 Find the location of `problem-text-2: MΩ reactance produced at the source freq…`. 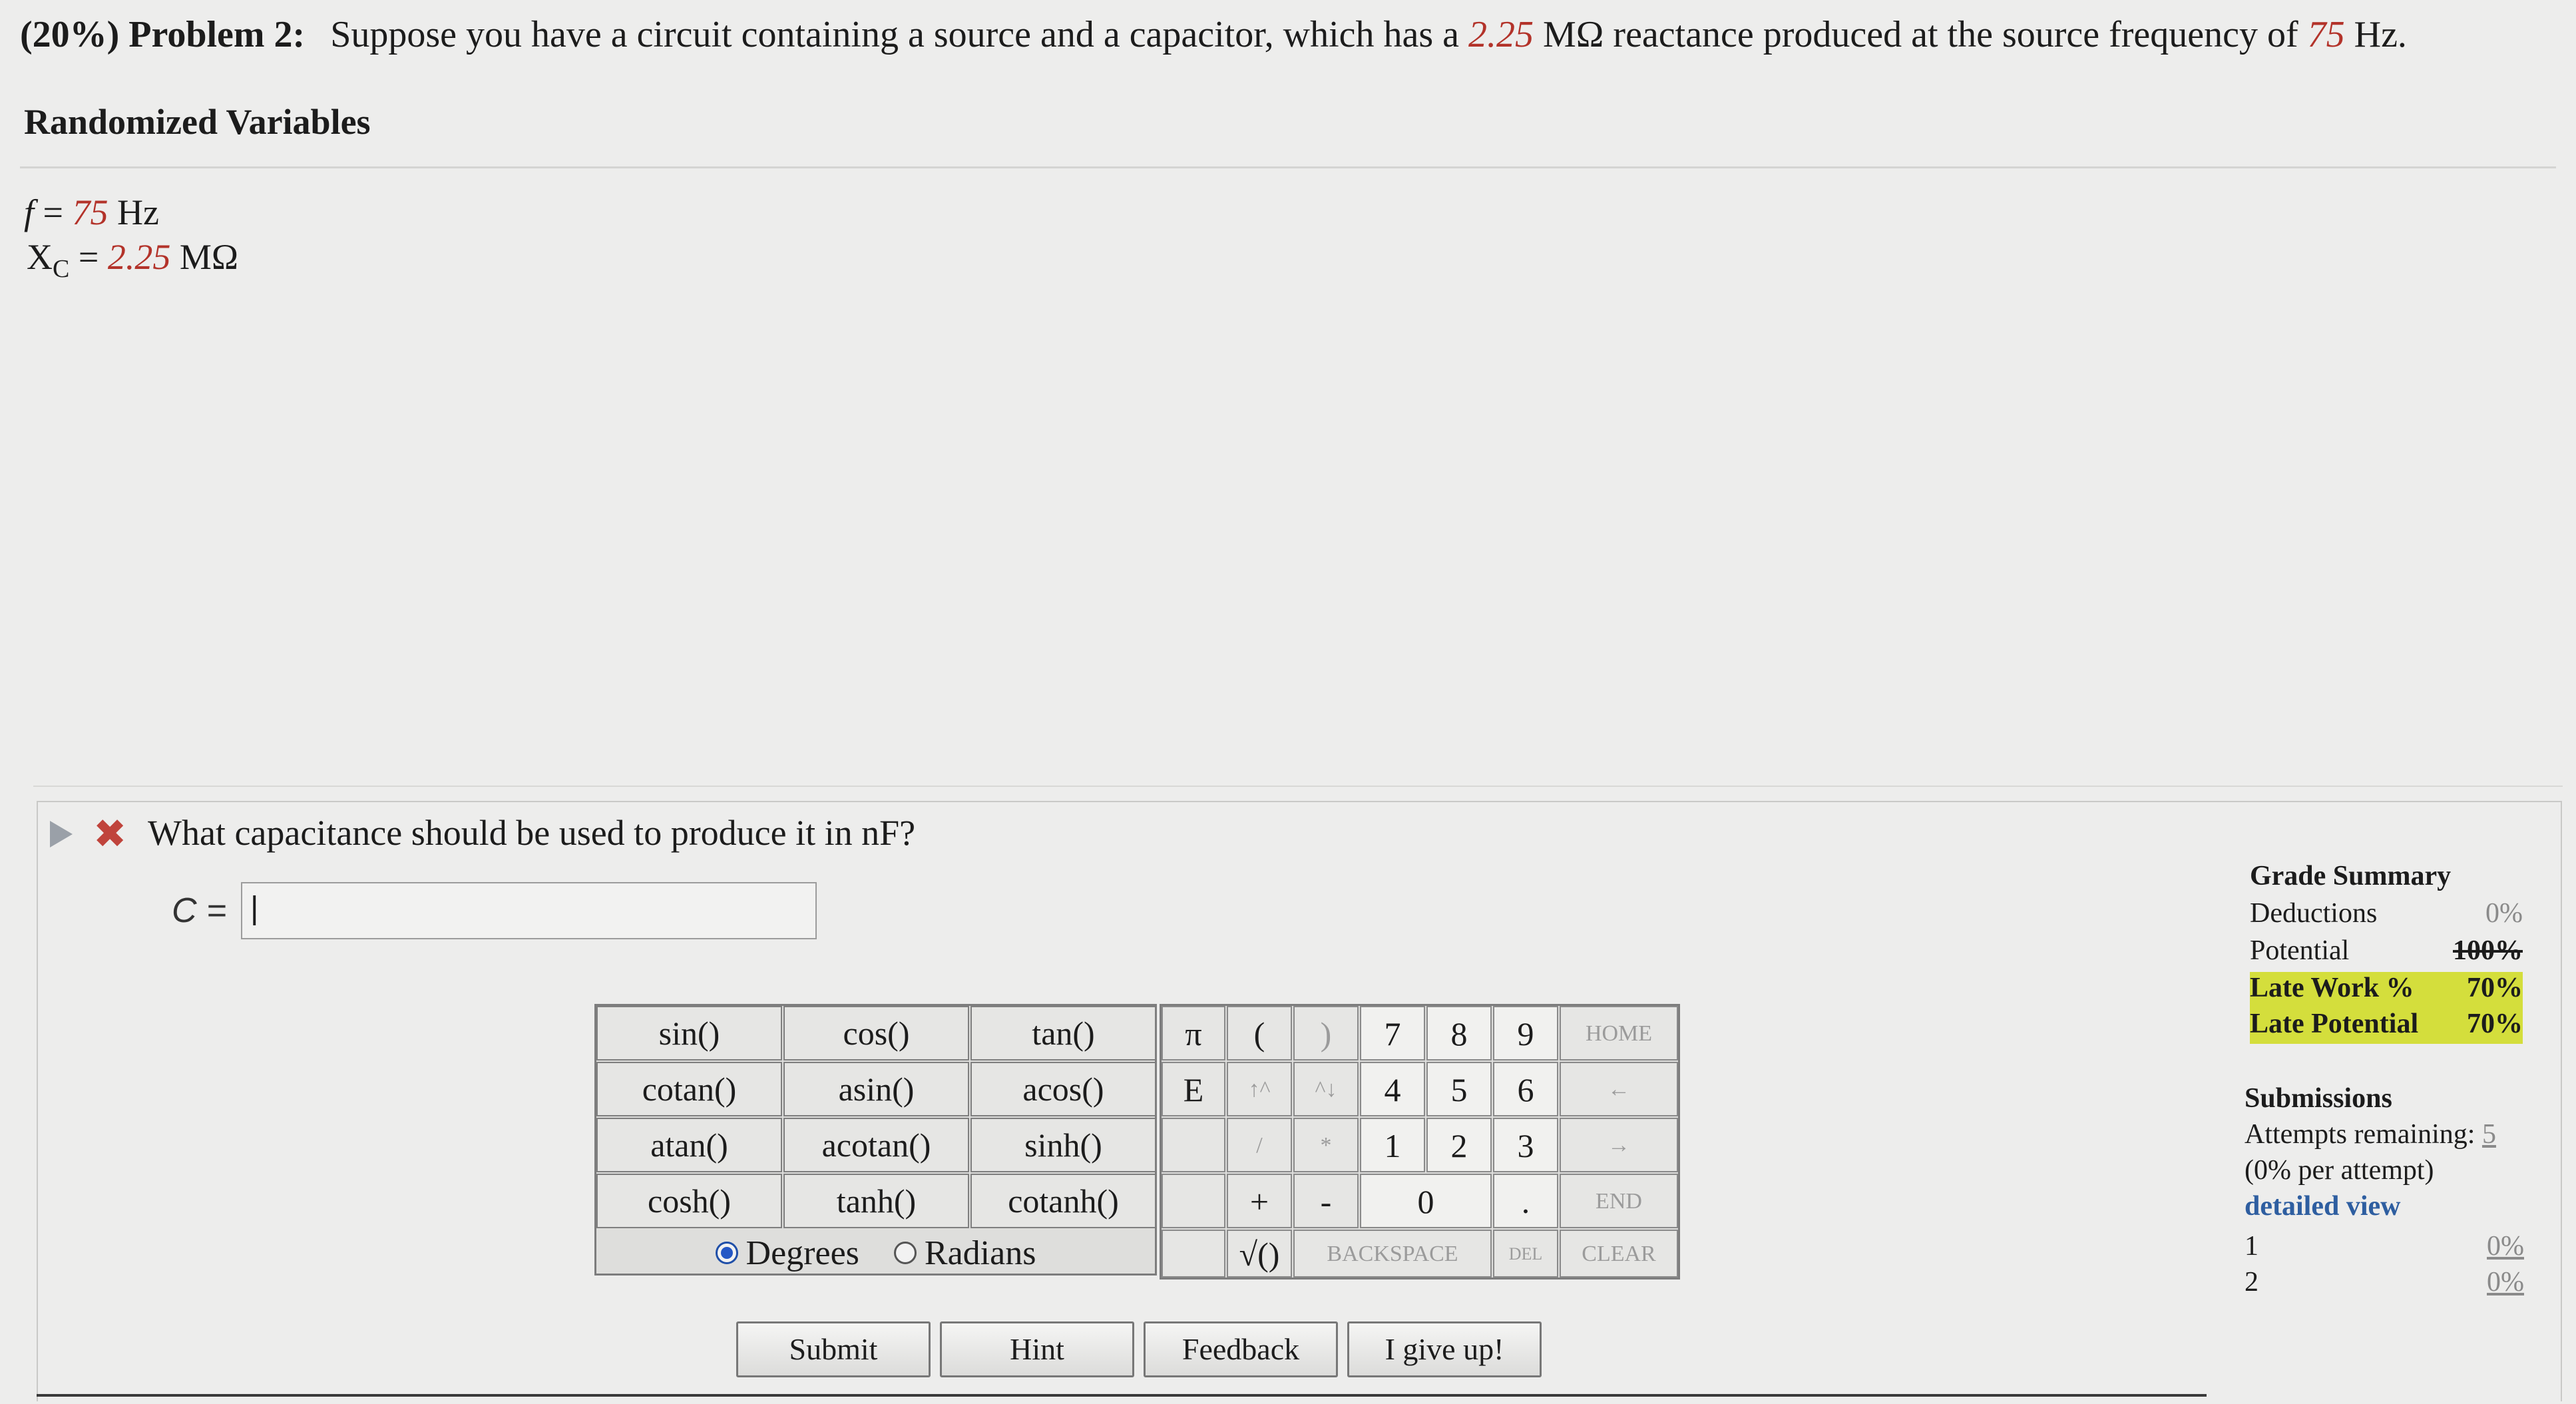

problem-text-2: MΩ reactance produced at the source freq… is located at coordinates (1920, 34).